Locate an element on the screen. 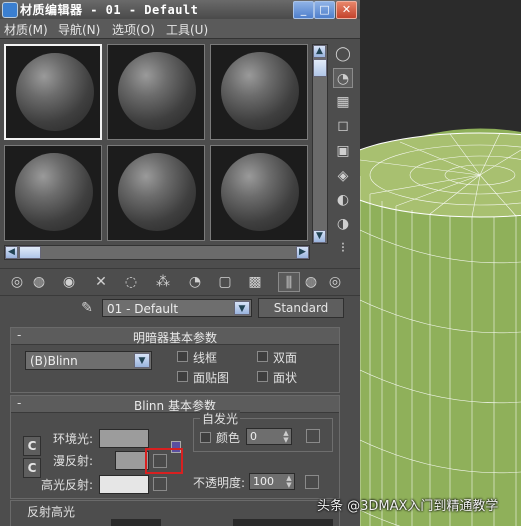  scroll-down-icon: ▼ is located at coordinates (319, 236).